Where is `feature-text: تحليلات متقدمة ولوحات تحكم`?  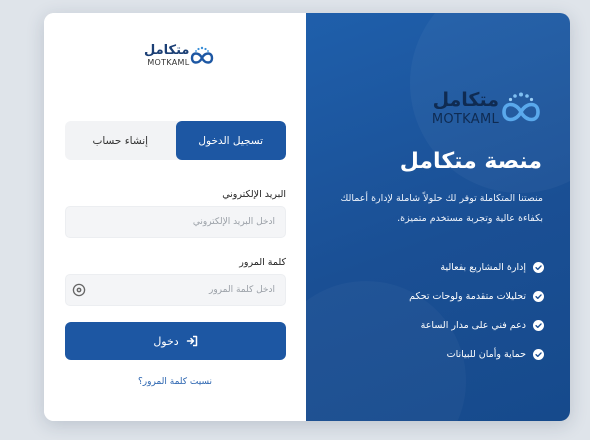 feature-text: تحليلات متقدمة ولوحات تحكم is located at coordinates (467, 296).